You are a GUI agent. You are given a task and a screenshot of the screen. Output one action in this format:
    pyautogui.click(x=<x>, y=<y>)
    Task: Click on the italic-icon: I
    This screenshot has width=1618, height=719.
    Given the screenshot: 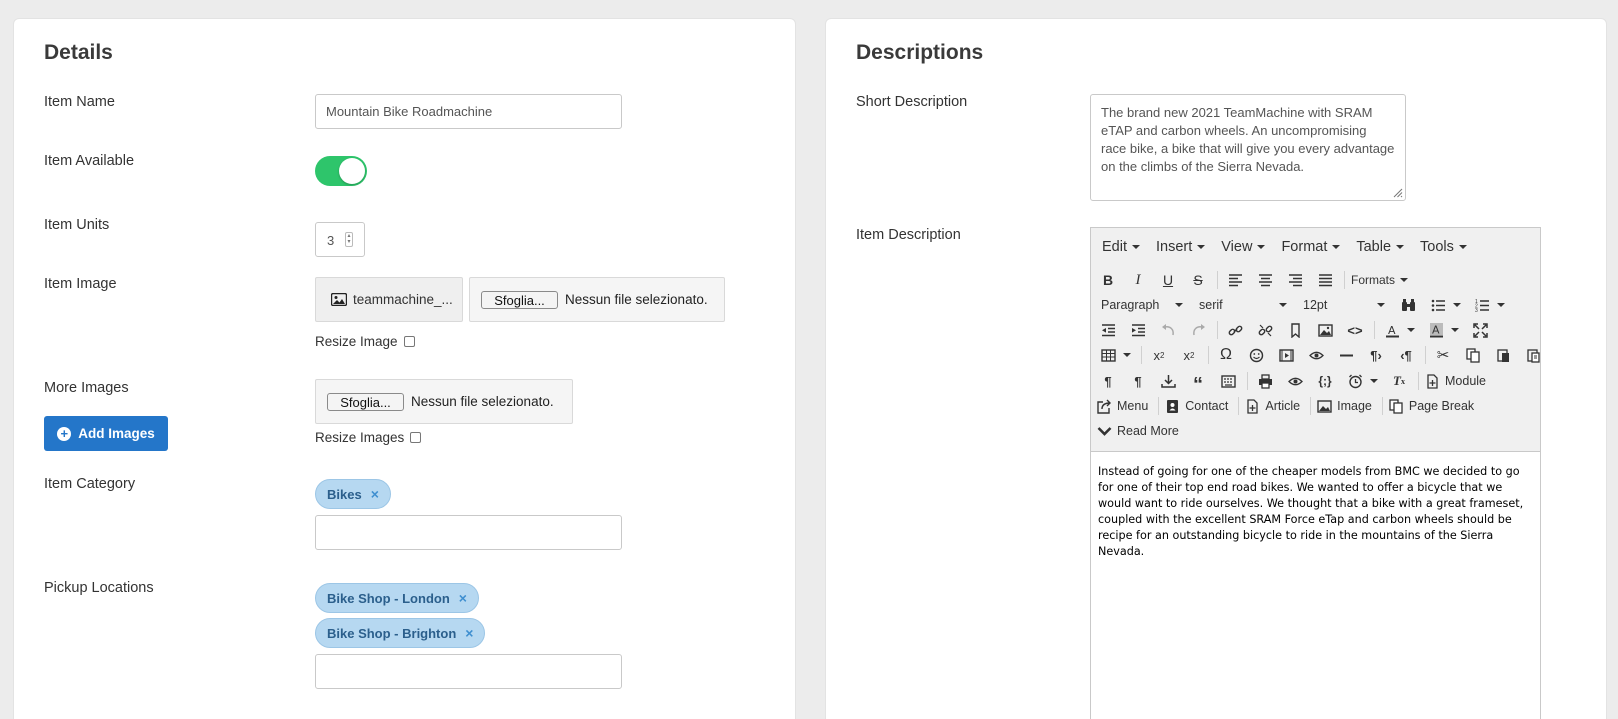 What is the action you would take?
    pyautogui.click(x=1138, y=280)
    